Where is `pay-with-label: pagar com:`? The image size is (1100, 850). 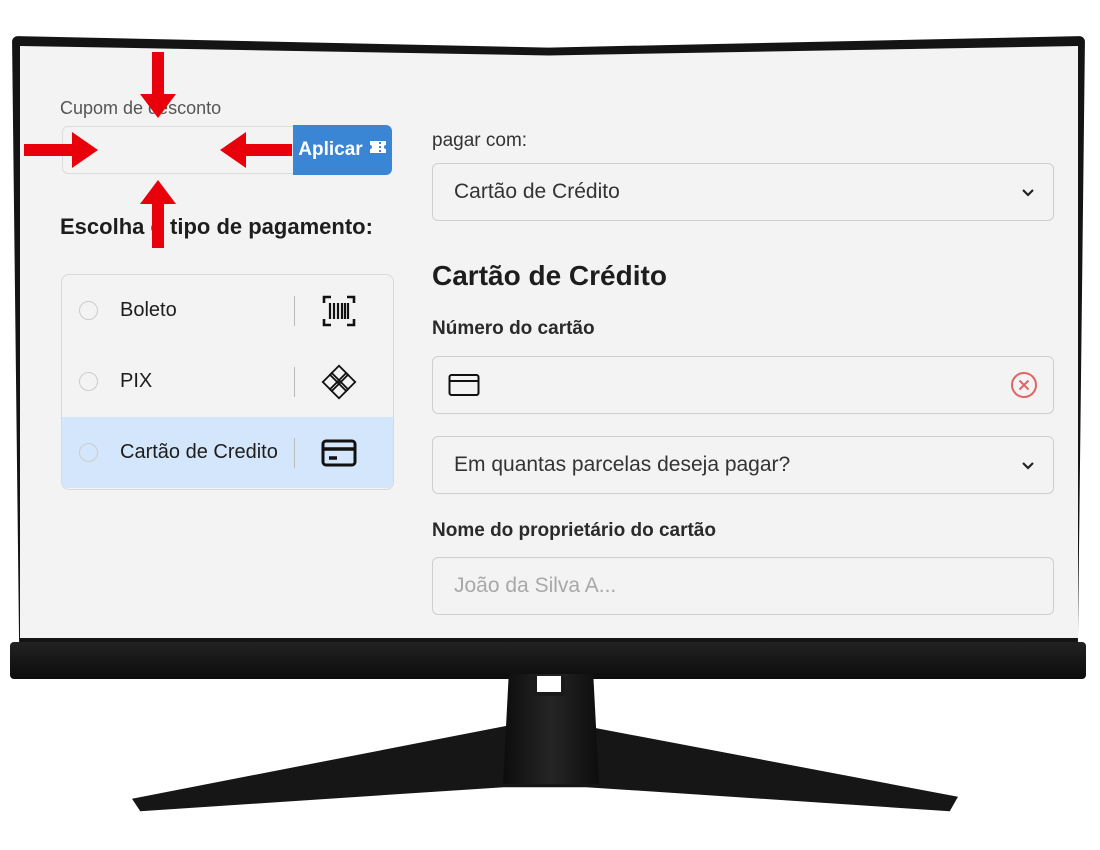 pay-with-label: pagar com: is located at coordinates (480, 140).